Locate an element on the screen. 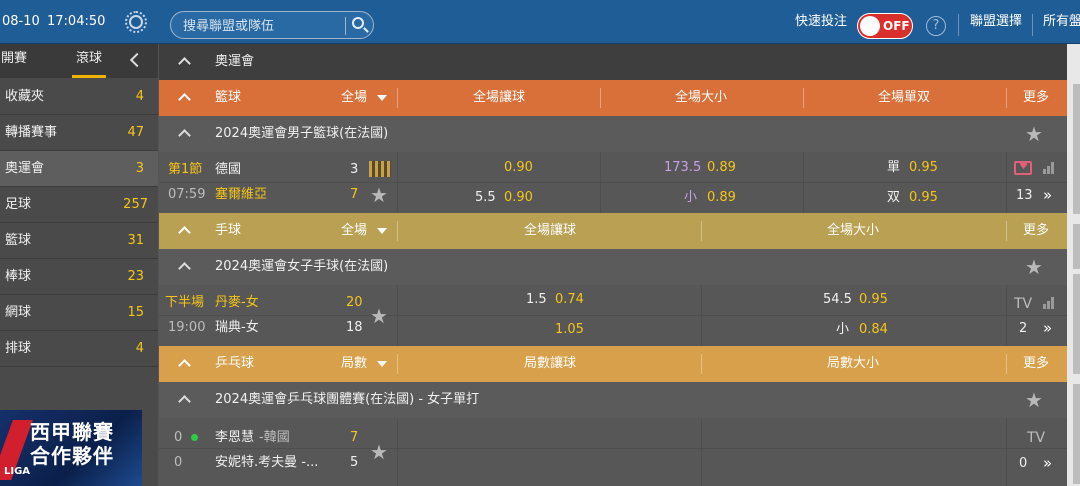  collapse-sidebar-icon is located at coordinates (137, 60).